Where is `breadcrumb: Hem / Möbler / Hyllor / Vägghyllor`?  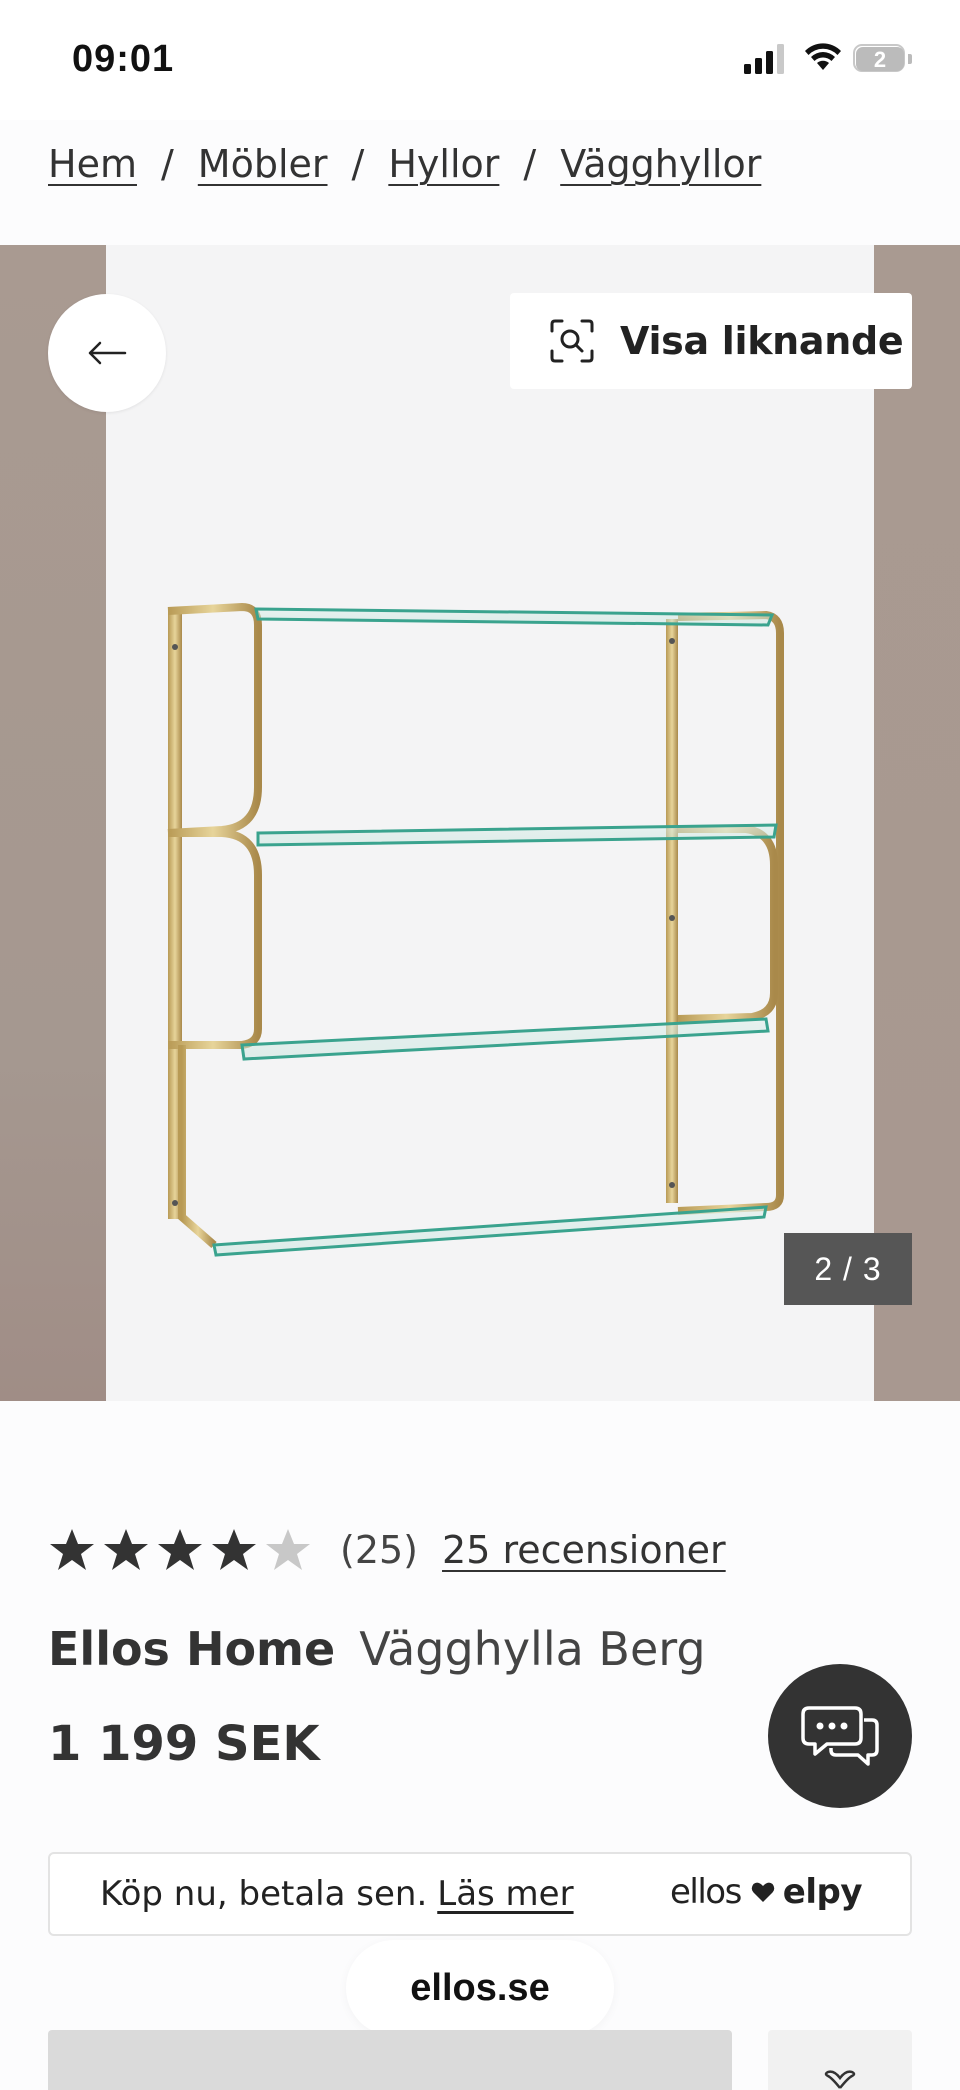 breadcrumb: Hem / Möbler / Hyllor / Vägghyllor is located at coordinates (404, 164).